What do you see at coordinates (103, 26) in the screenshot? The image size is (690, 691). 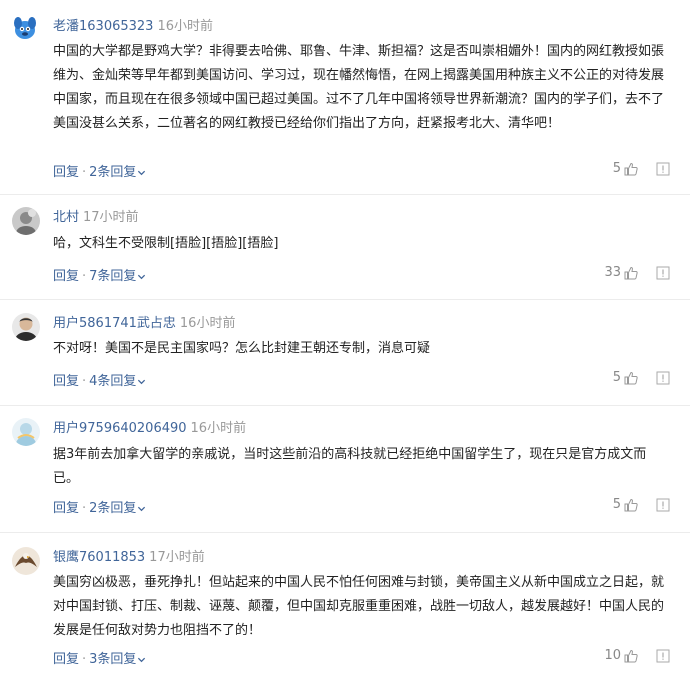 I see `username-link: 老潘163065323` at bounding box center [103, 26].